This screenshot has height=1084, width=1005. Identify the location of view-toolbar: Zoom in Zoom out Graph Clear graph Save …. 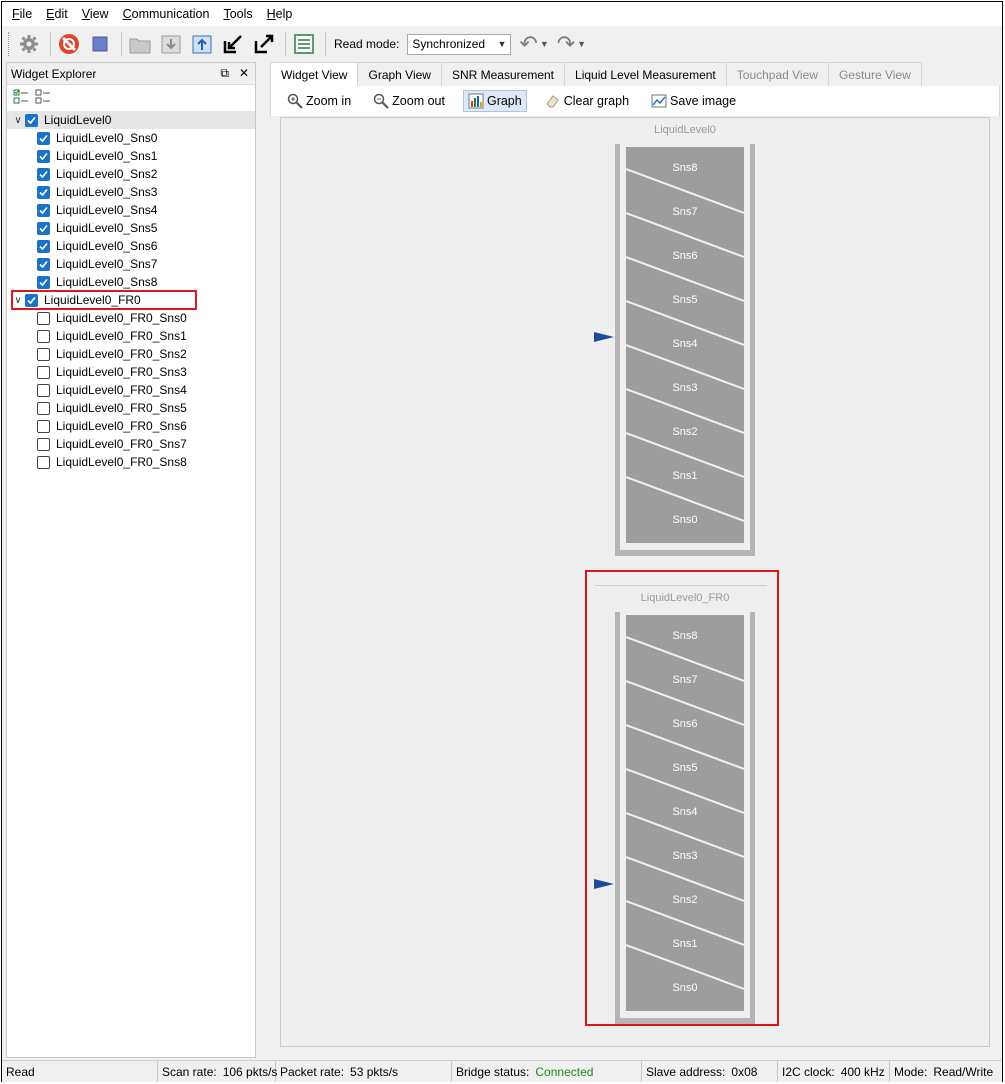
(635, 101).